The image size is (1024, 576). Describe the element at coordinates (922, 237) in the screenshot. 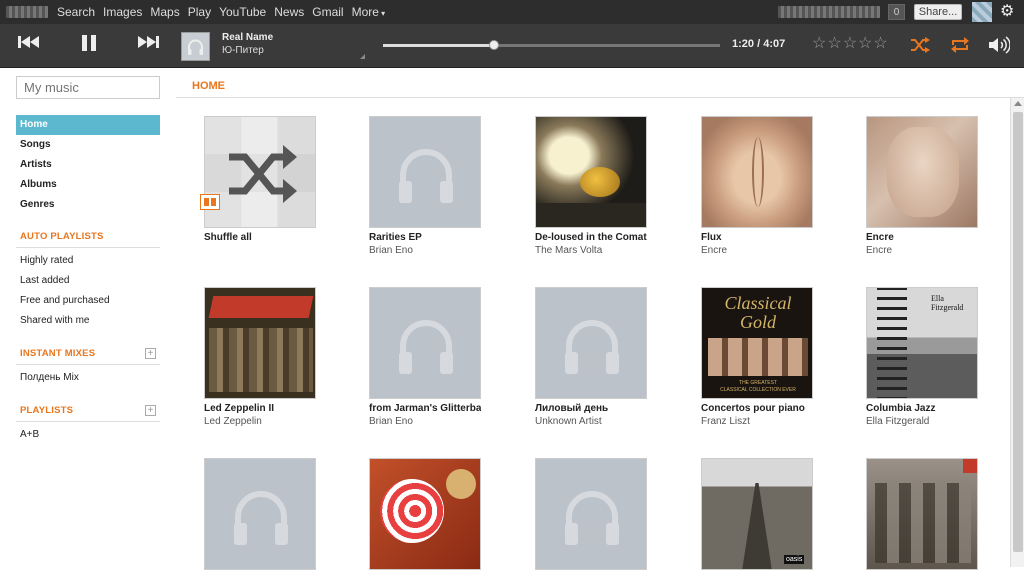

I see `album-title: Encre` at that location.